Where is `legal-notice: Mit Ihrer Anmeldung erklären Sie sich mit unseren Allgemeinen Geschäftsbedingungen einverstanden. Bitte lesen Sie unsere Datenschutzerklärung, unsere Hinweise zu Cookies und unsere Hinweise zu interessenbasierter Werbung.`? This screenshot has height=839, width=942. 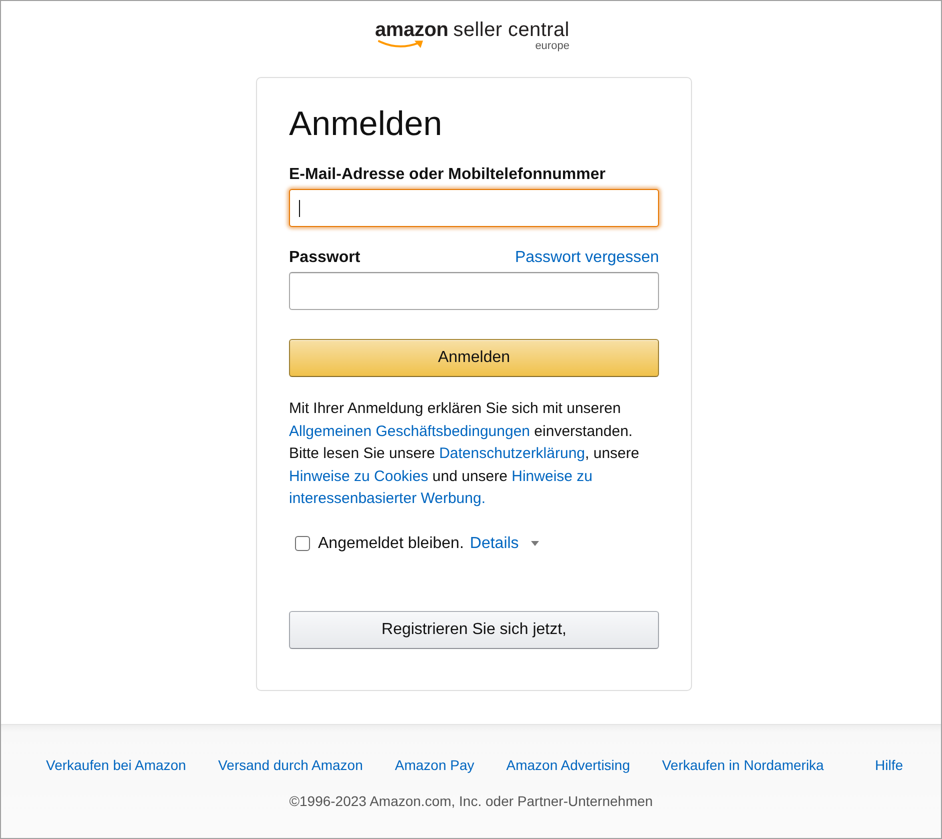
legal-notice: Mit Ihrer Anmeldung erklären Sie sich mit unseren Allgemeinen Geschäftsbedingungen einverstanden. Bitte lesen Sie unsere Datenschutzerklärung, unsere Hinweise zu Cookies und unsere Hinweise zu interessenbasierter Werbung. is located at coordinates (464, 454).